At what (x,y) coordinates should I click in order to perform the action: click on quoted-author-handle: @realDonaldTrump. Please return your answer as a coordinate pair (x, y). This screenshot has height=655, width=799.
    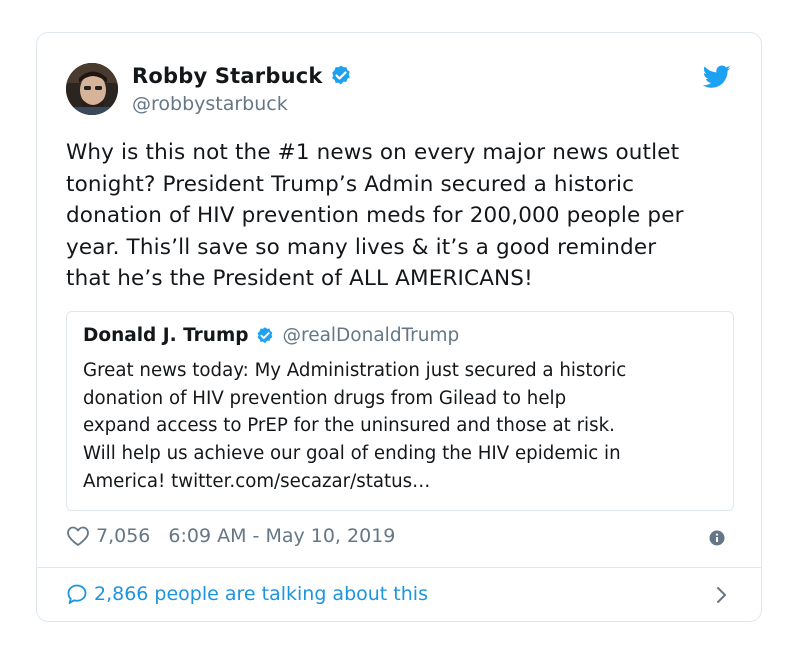
    Looking at the image, I should click on (371, 335).